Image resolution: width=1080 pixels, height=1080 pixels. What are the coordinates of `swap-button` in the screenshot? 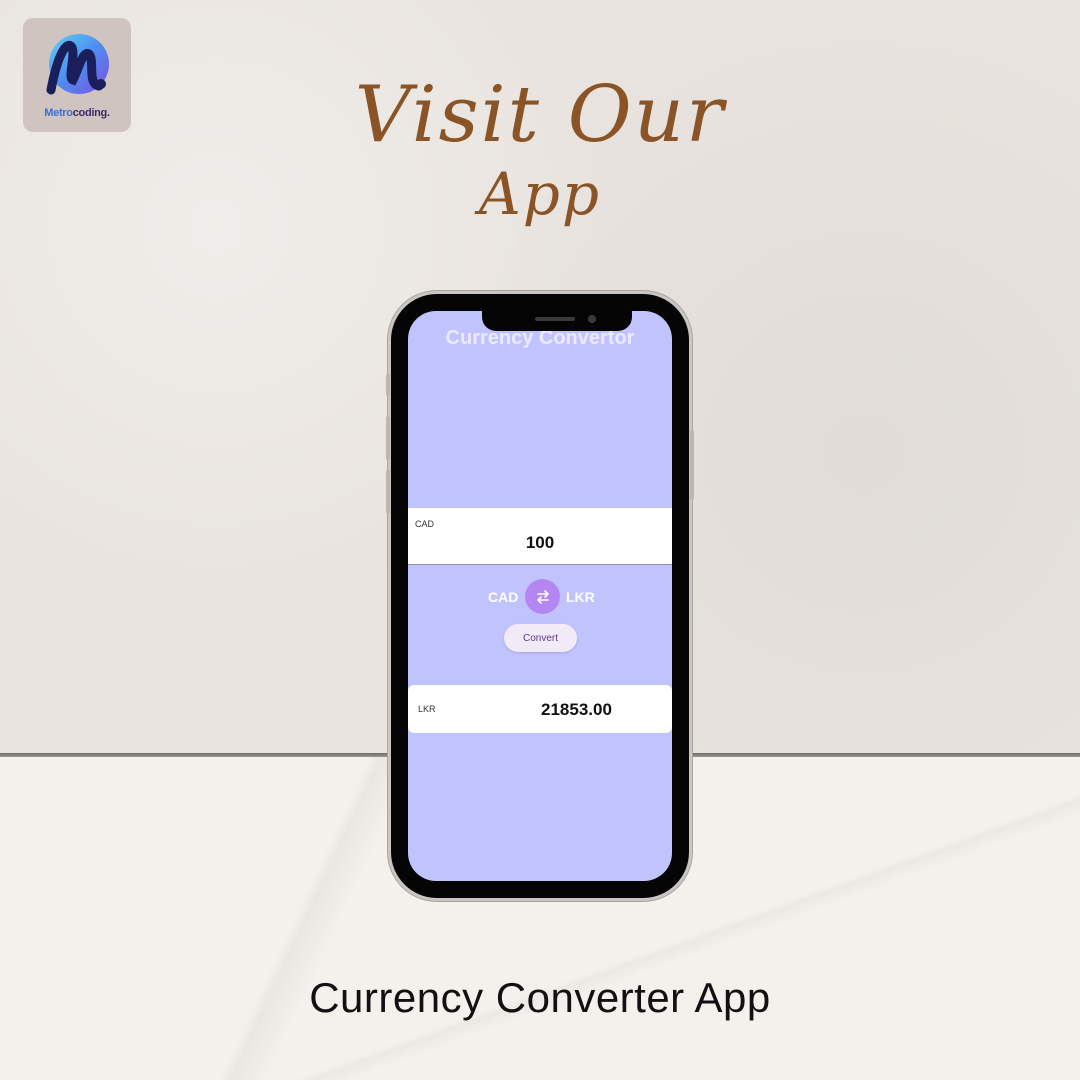 It's located at (542, 596).